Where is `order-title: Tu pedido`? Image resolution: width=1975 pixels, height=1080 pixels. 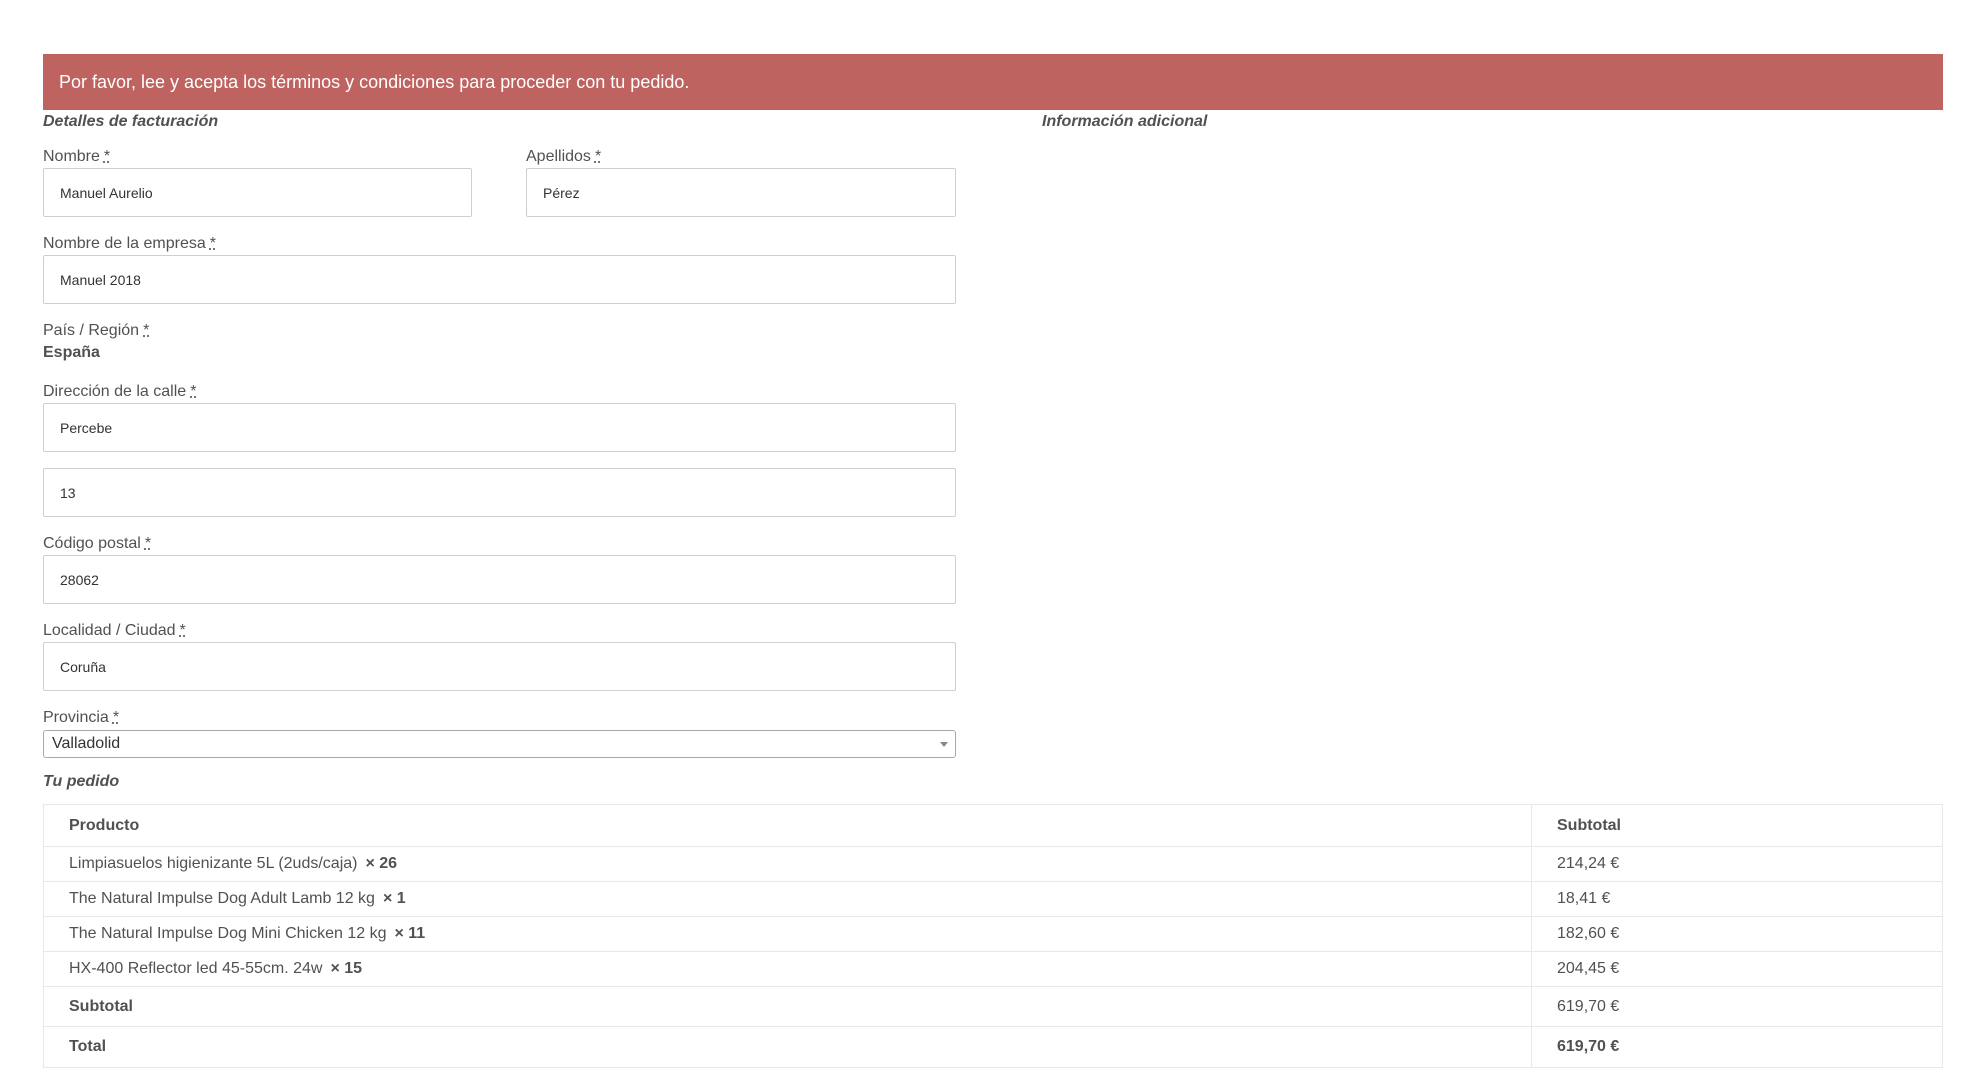 order-title: Tu pedido is located at coordinates (81, 781).